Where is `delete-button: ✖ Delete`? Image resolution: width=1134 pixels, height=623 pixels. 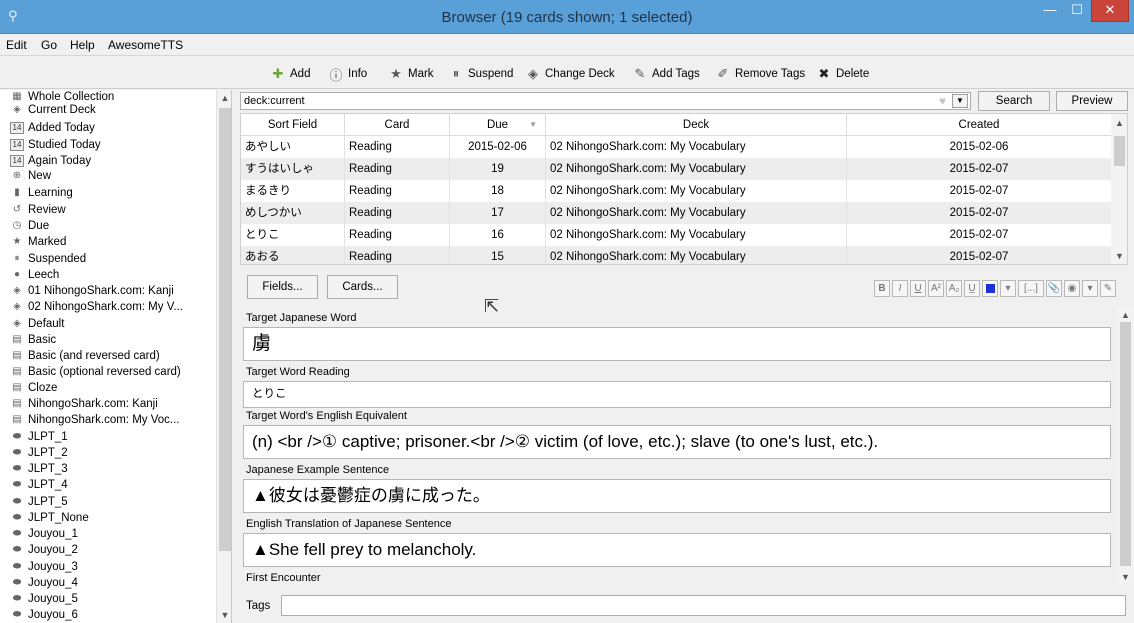
delete-button: ✖ Delete is located at coordinates (843, 74).